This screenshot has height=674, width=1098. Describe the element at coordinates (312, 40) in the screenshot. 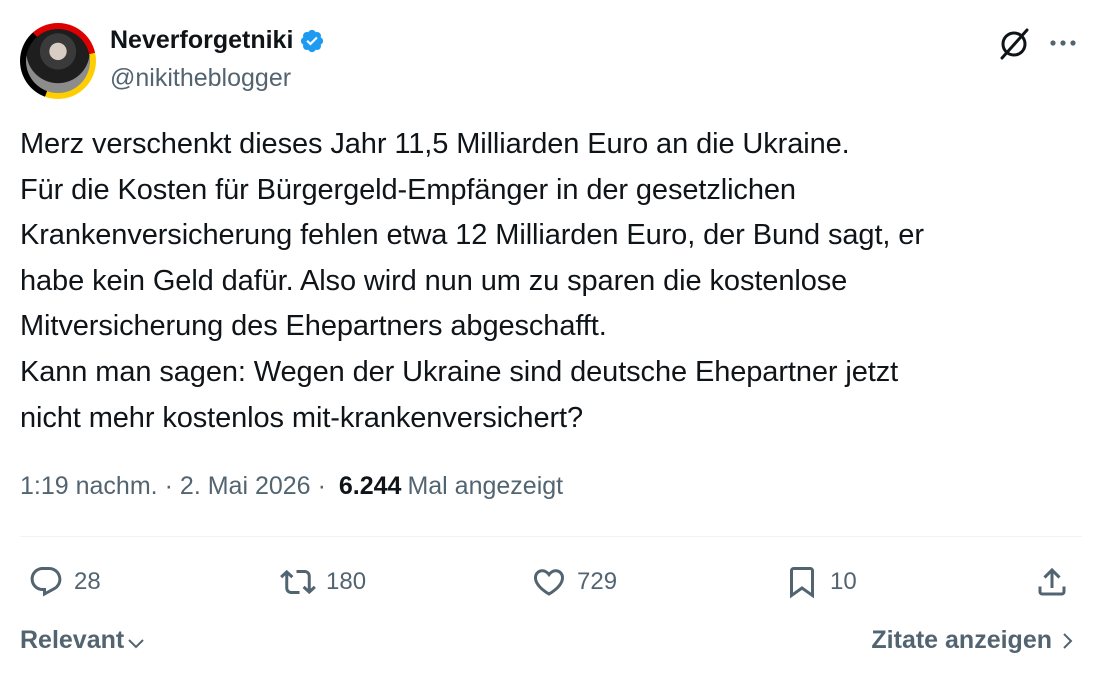

I see `verified-badge-icon` at that location.